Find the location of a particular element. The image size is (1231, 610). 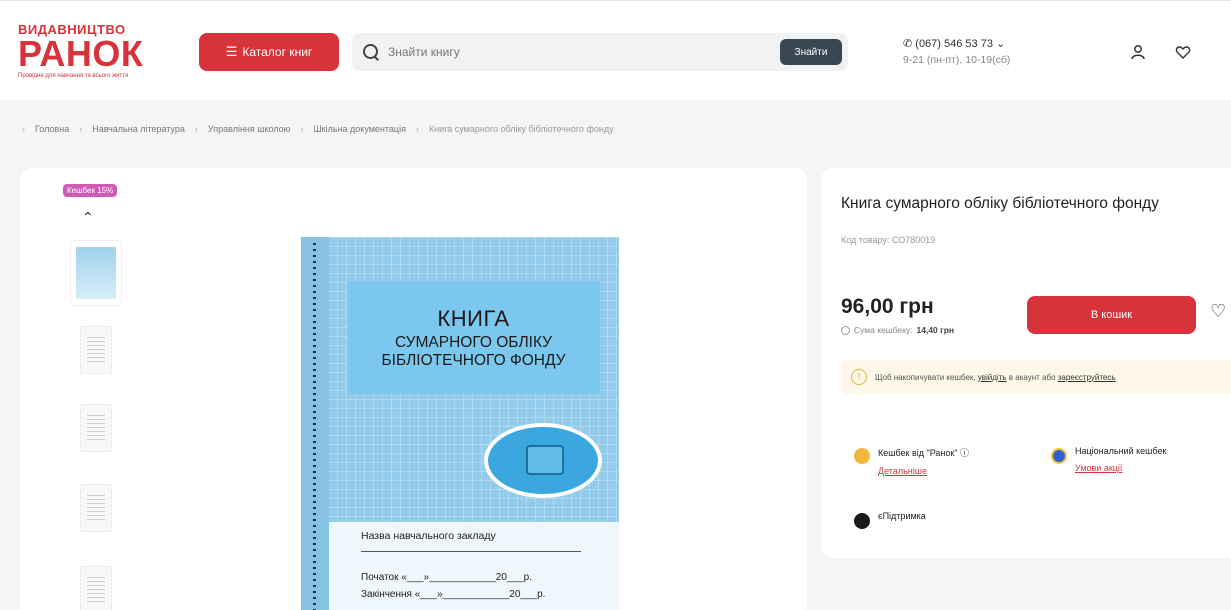

cashback-badge: Кешбек 15% is located at coordinates (90, 190).